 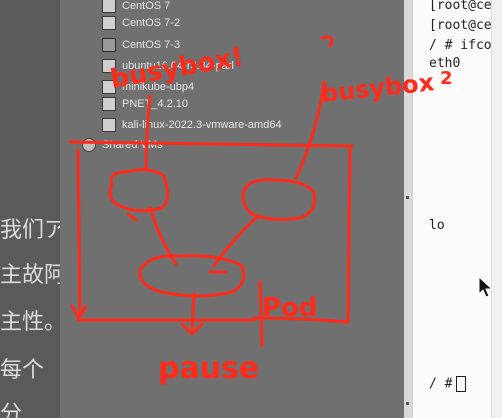 I want to click on vm-item-kali: kali-linux-2022.3-vmware-amd64, so click(x=192, y=125).